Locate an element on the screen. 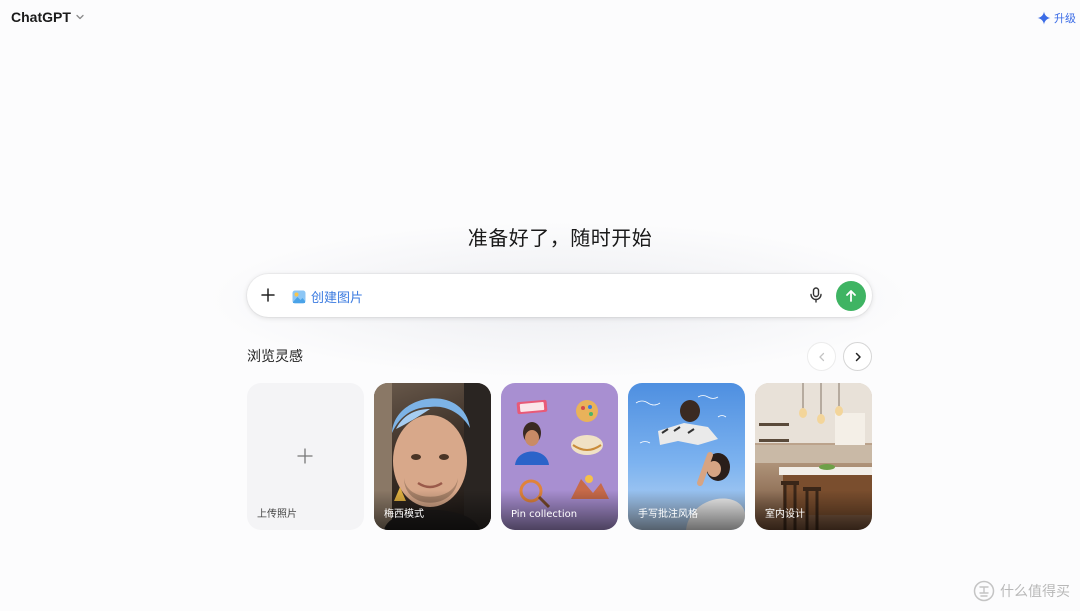 The width and height of the screenshot is (1080, 611). page-headline: 准备好了，随时开始 is located at coordinates (560, 238).